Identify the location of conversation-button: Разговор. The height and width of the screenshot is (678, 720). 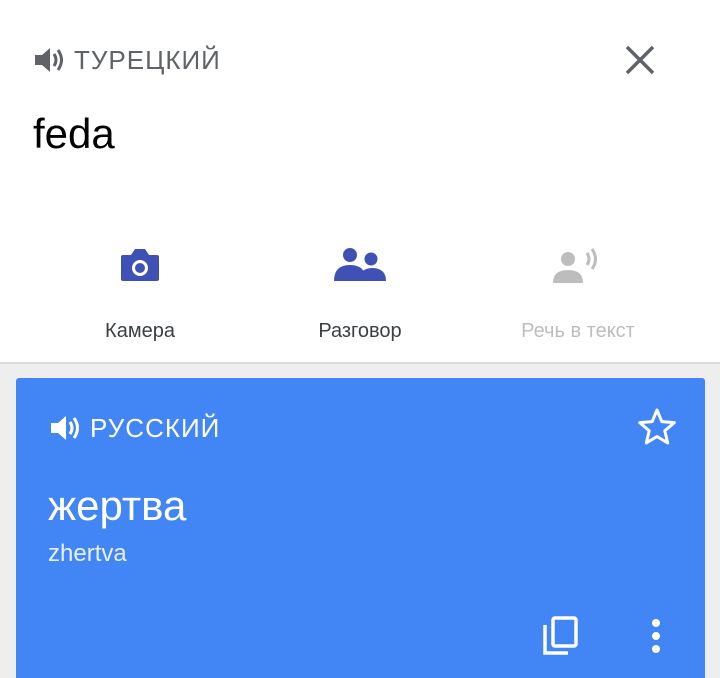
(360, 295).